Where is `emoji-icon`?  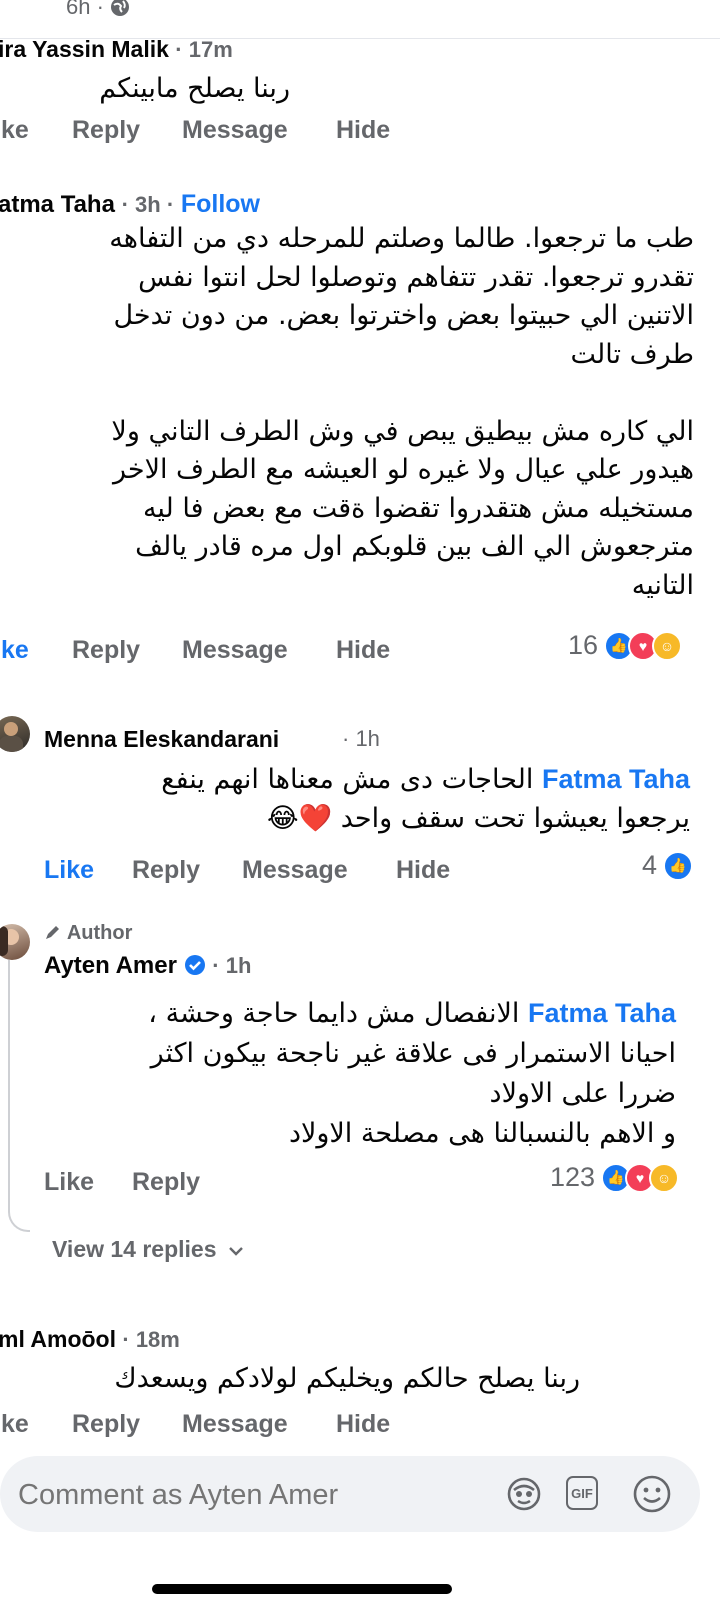 emoji-icon is located at coordinates (652, 1494).